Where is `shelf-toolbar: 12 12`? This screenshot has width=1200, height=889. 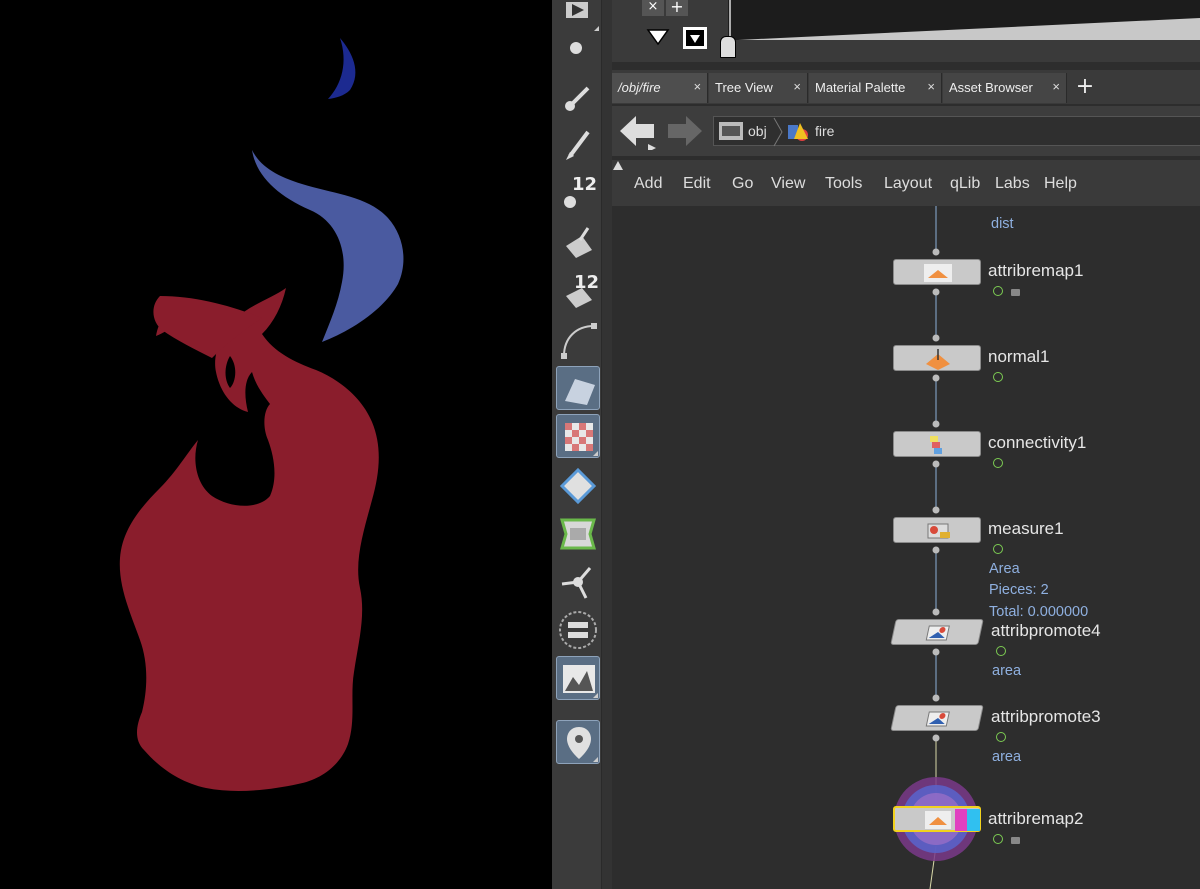 shelf-toolbar: 12 12 is located at coordinates (577, 444).